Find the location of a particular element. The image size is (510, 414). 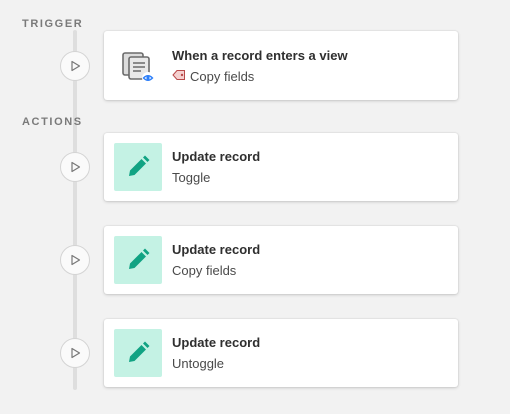

run-trigger-button is located at coordinates (75, 66).